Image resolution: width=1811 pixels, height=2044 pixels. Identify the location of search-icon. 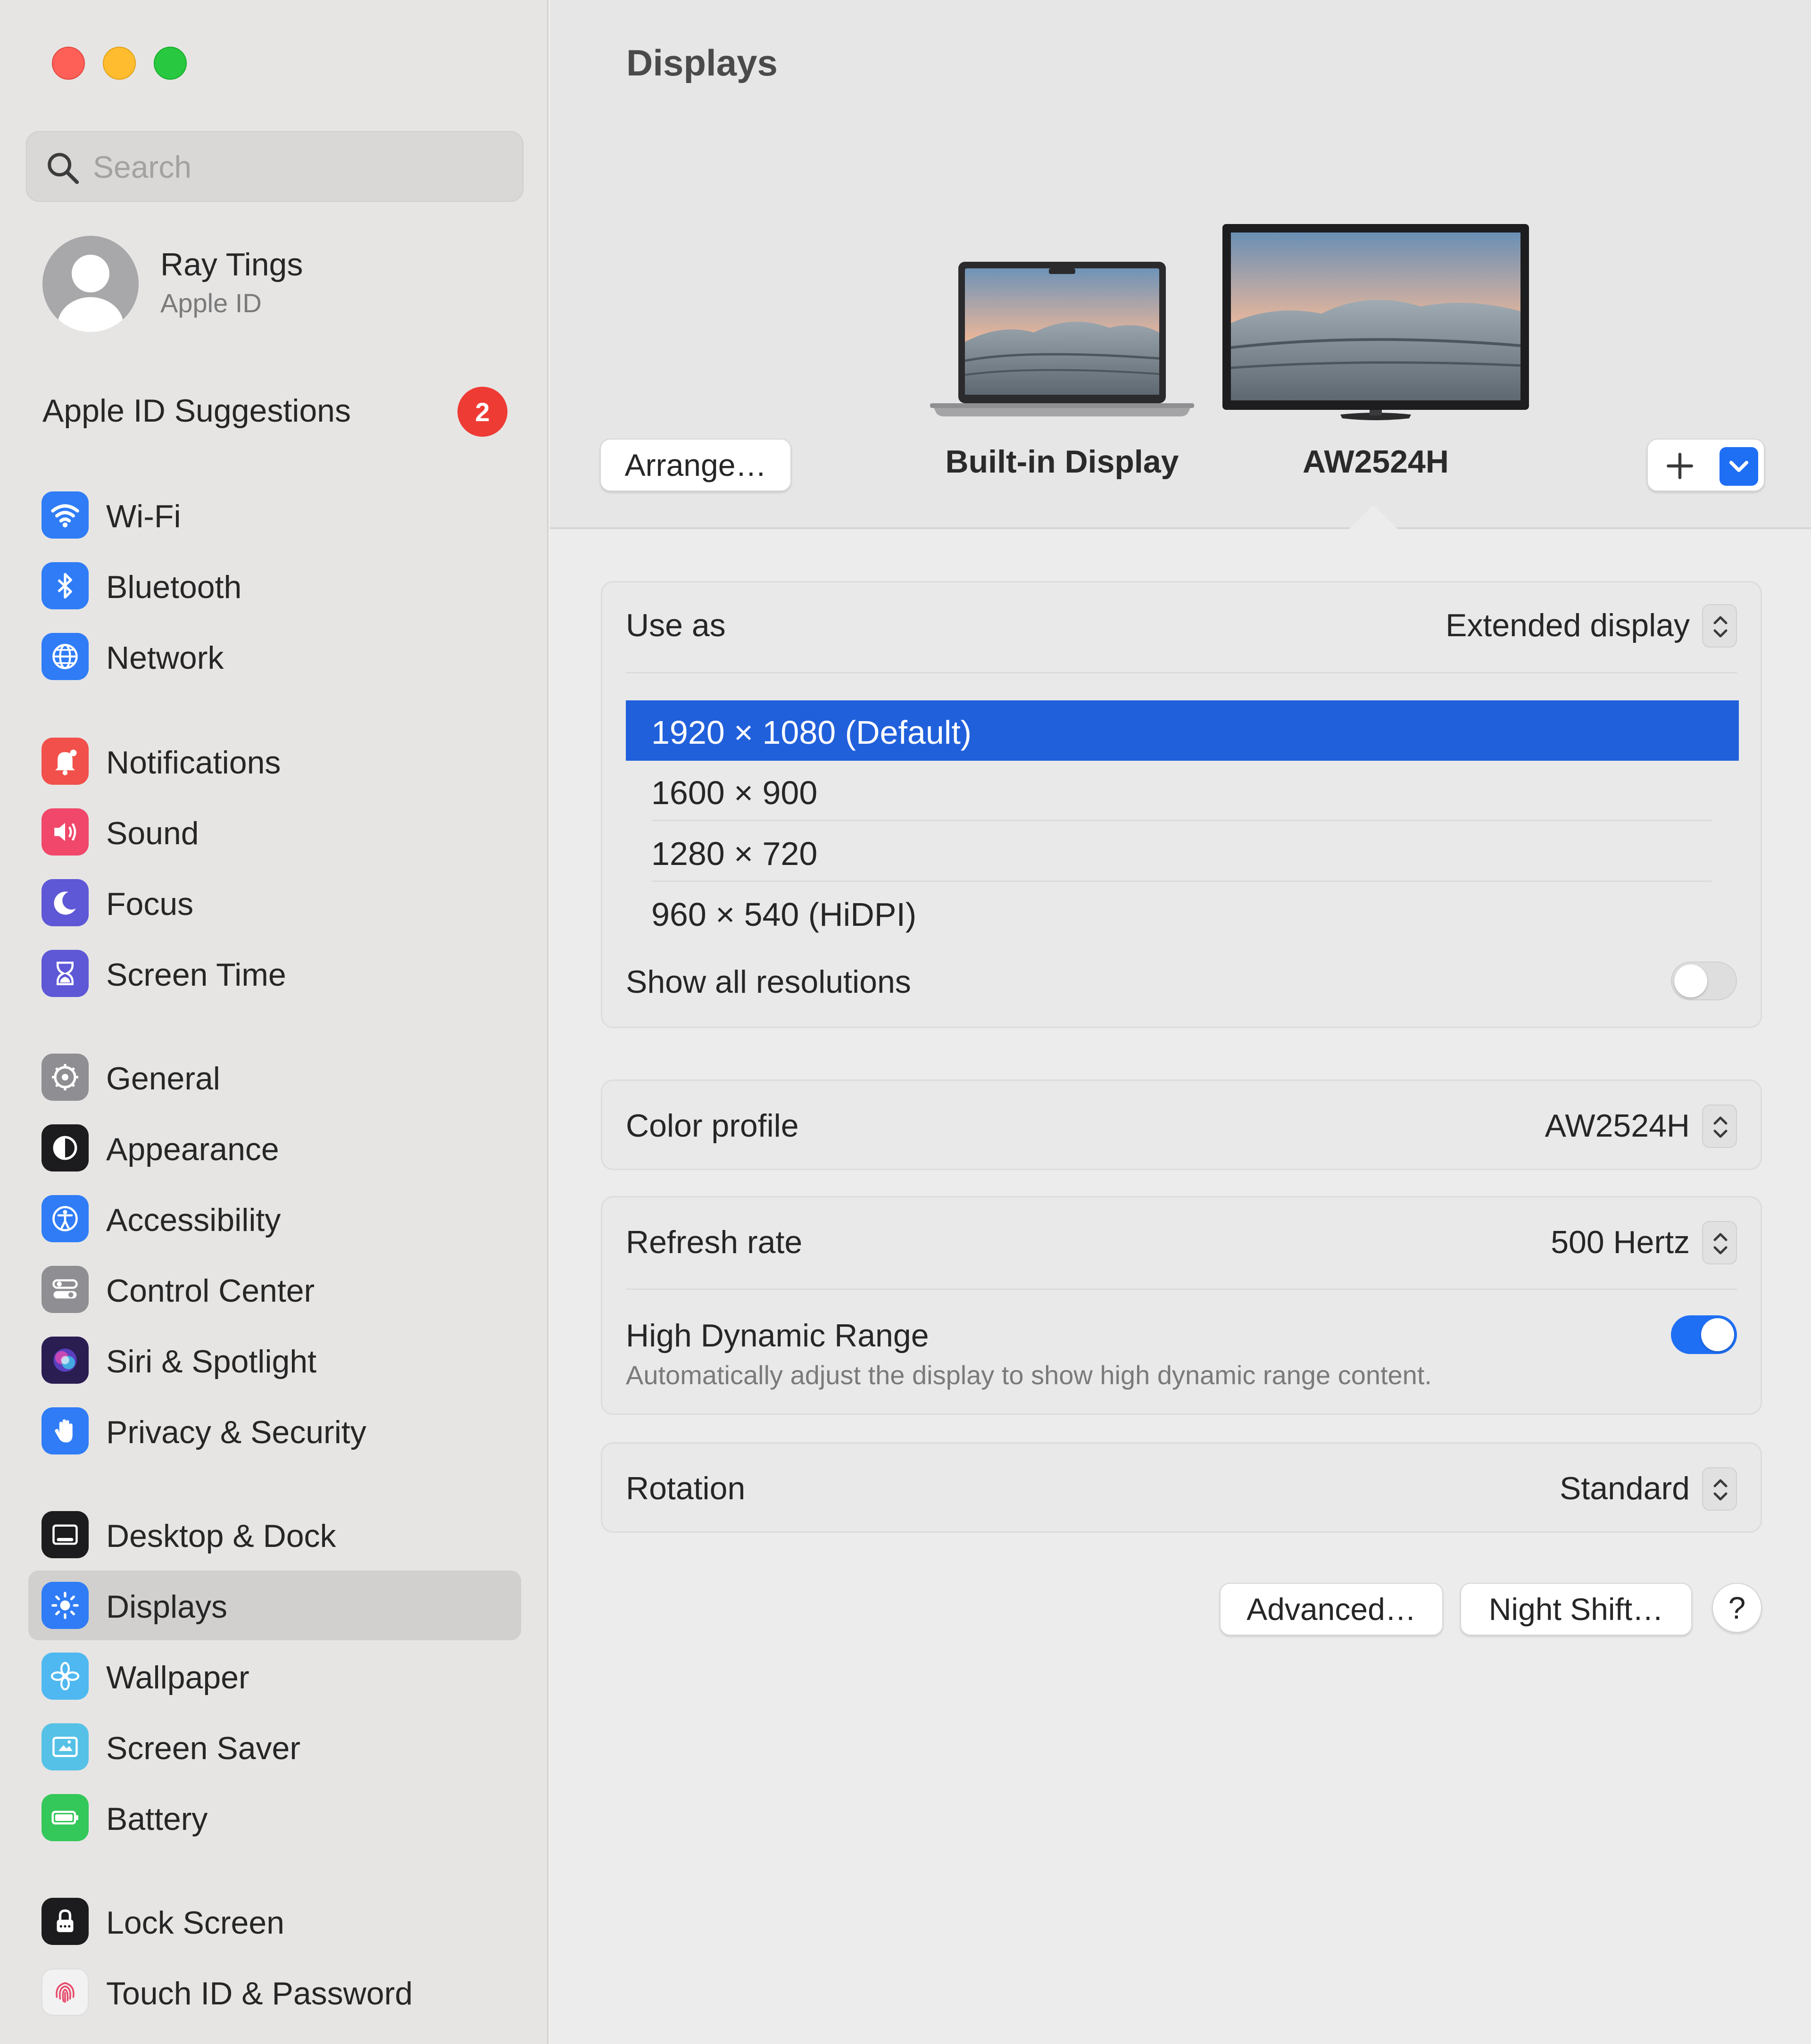
(64, 169).